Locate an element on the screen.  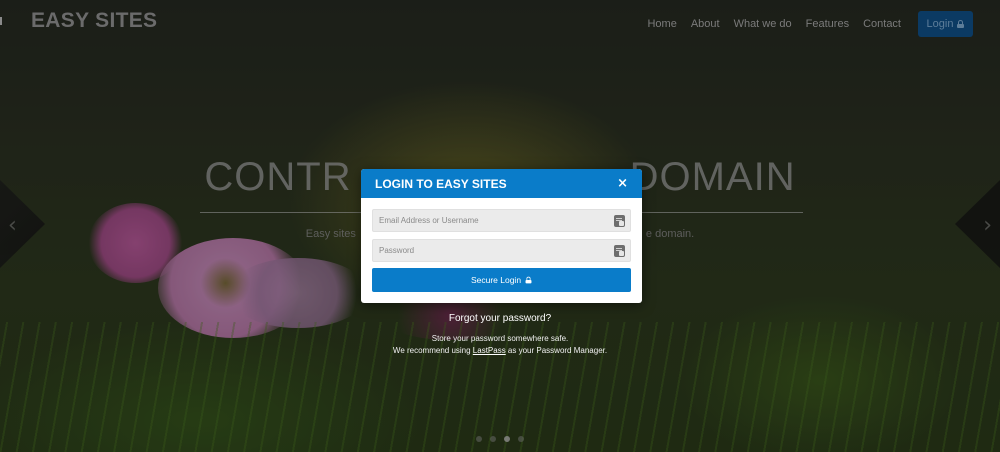
lastpass-link: LastPass is located at coordinates (489, 350).